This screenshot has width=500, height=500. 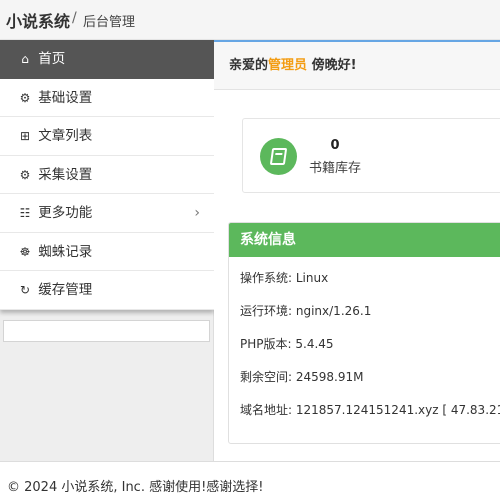 I want to click on info-label: 运行环境:, so click(x=266, y=311).